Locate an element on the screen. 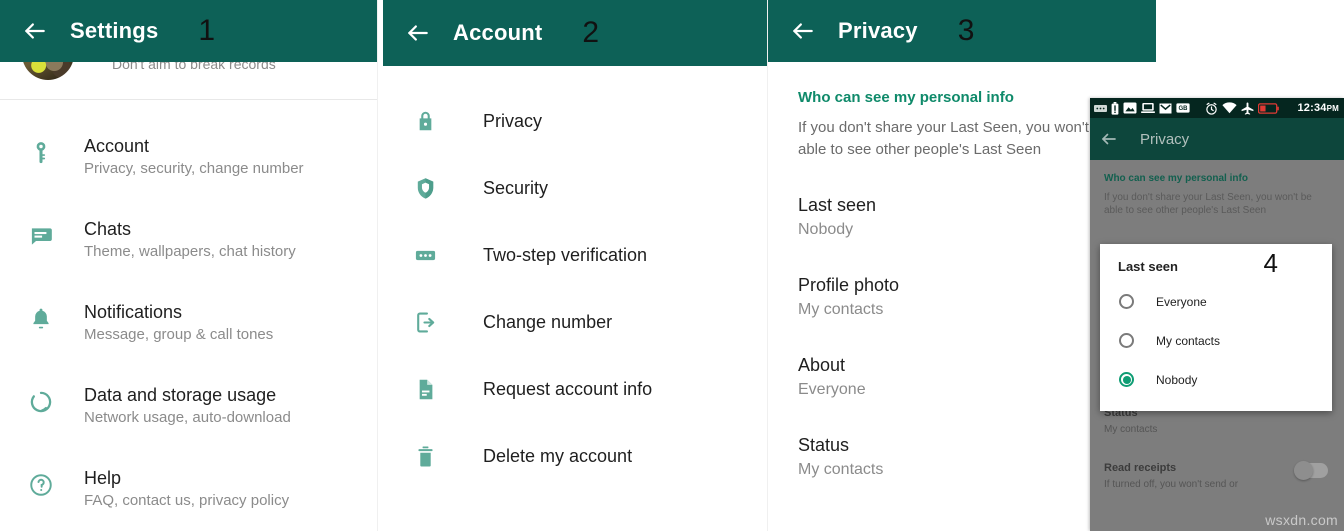  gmail-icon is located at coordinates (1165, 108).